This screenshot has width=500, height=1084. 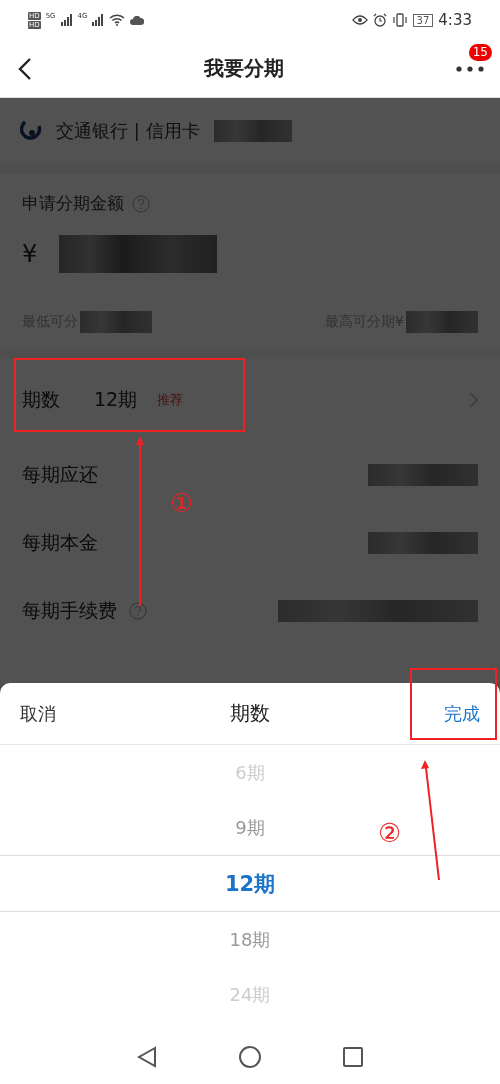 What do you see at coordinates (128, 131) in the screenshot?
I see `bank-card-name: 交通银行 | 信用卡` at bounding box center [128, 131].